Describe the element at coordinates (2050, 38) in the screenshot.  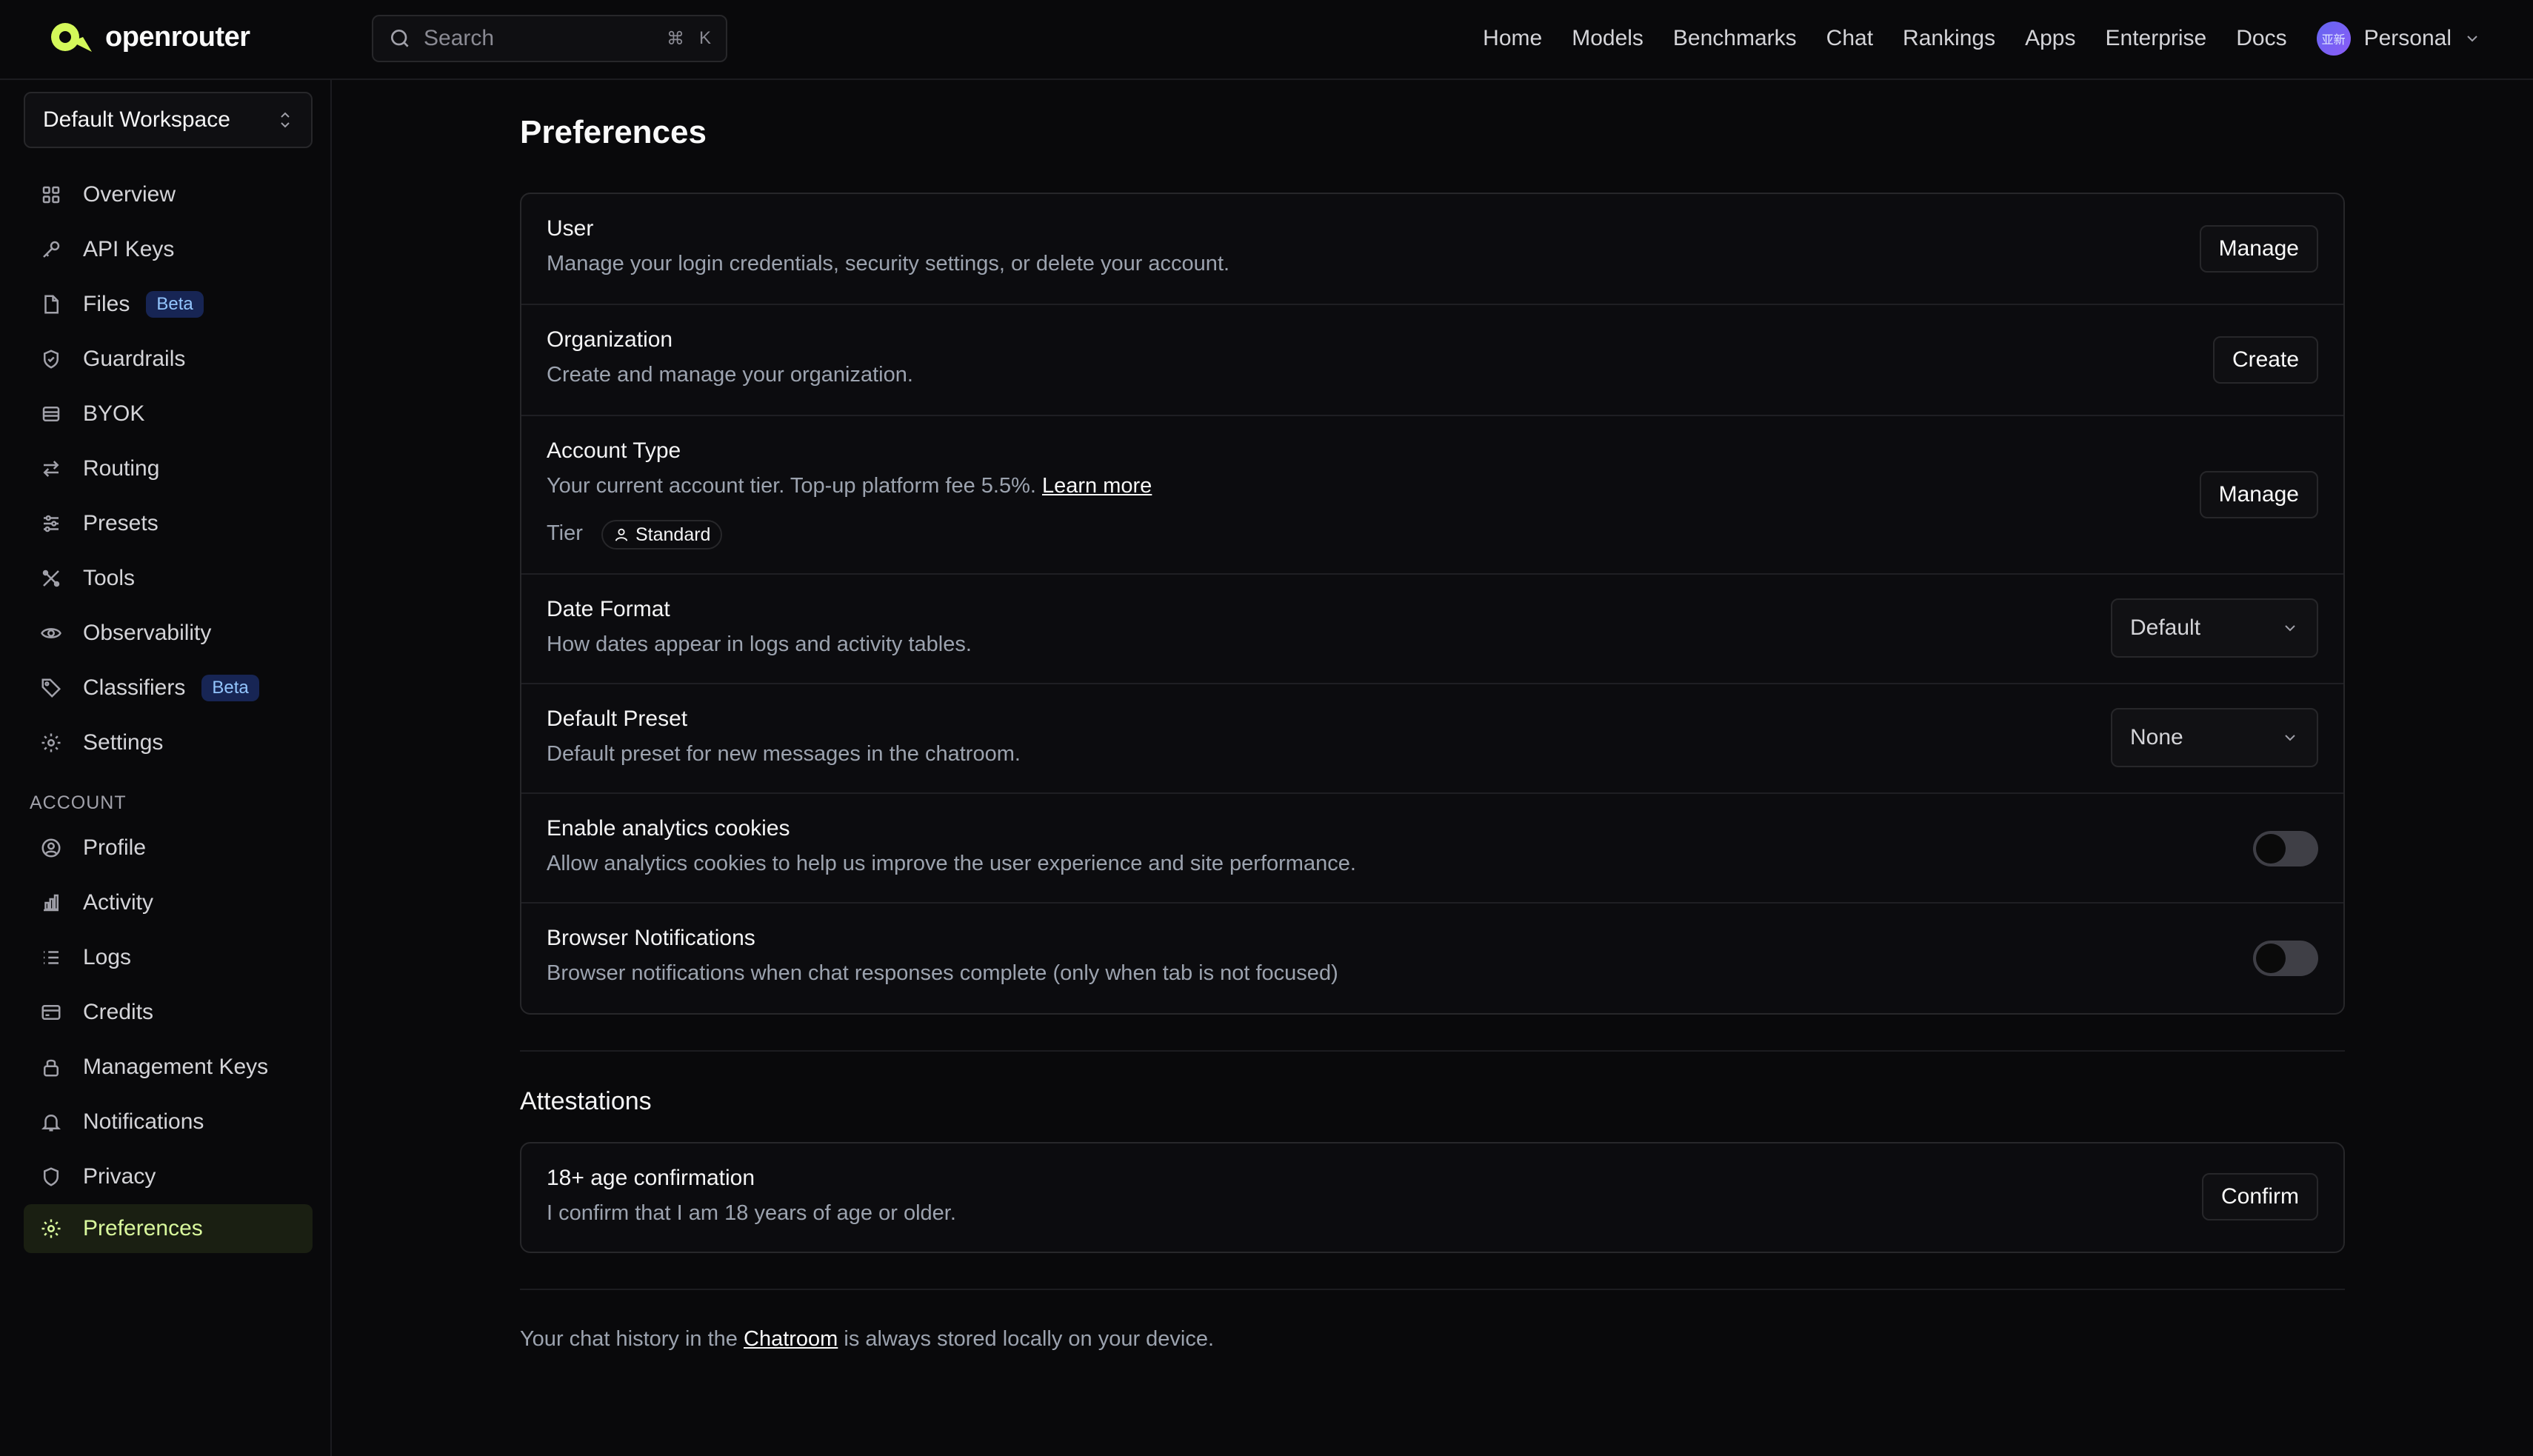
I see `nav-apps: Apps` at that location.